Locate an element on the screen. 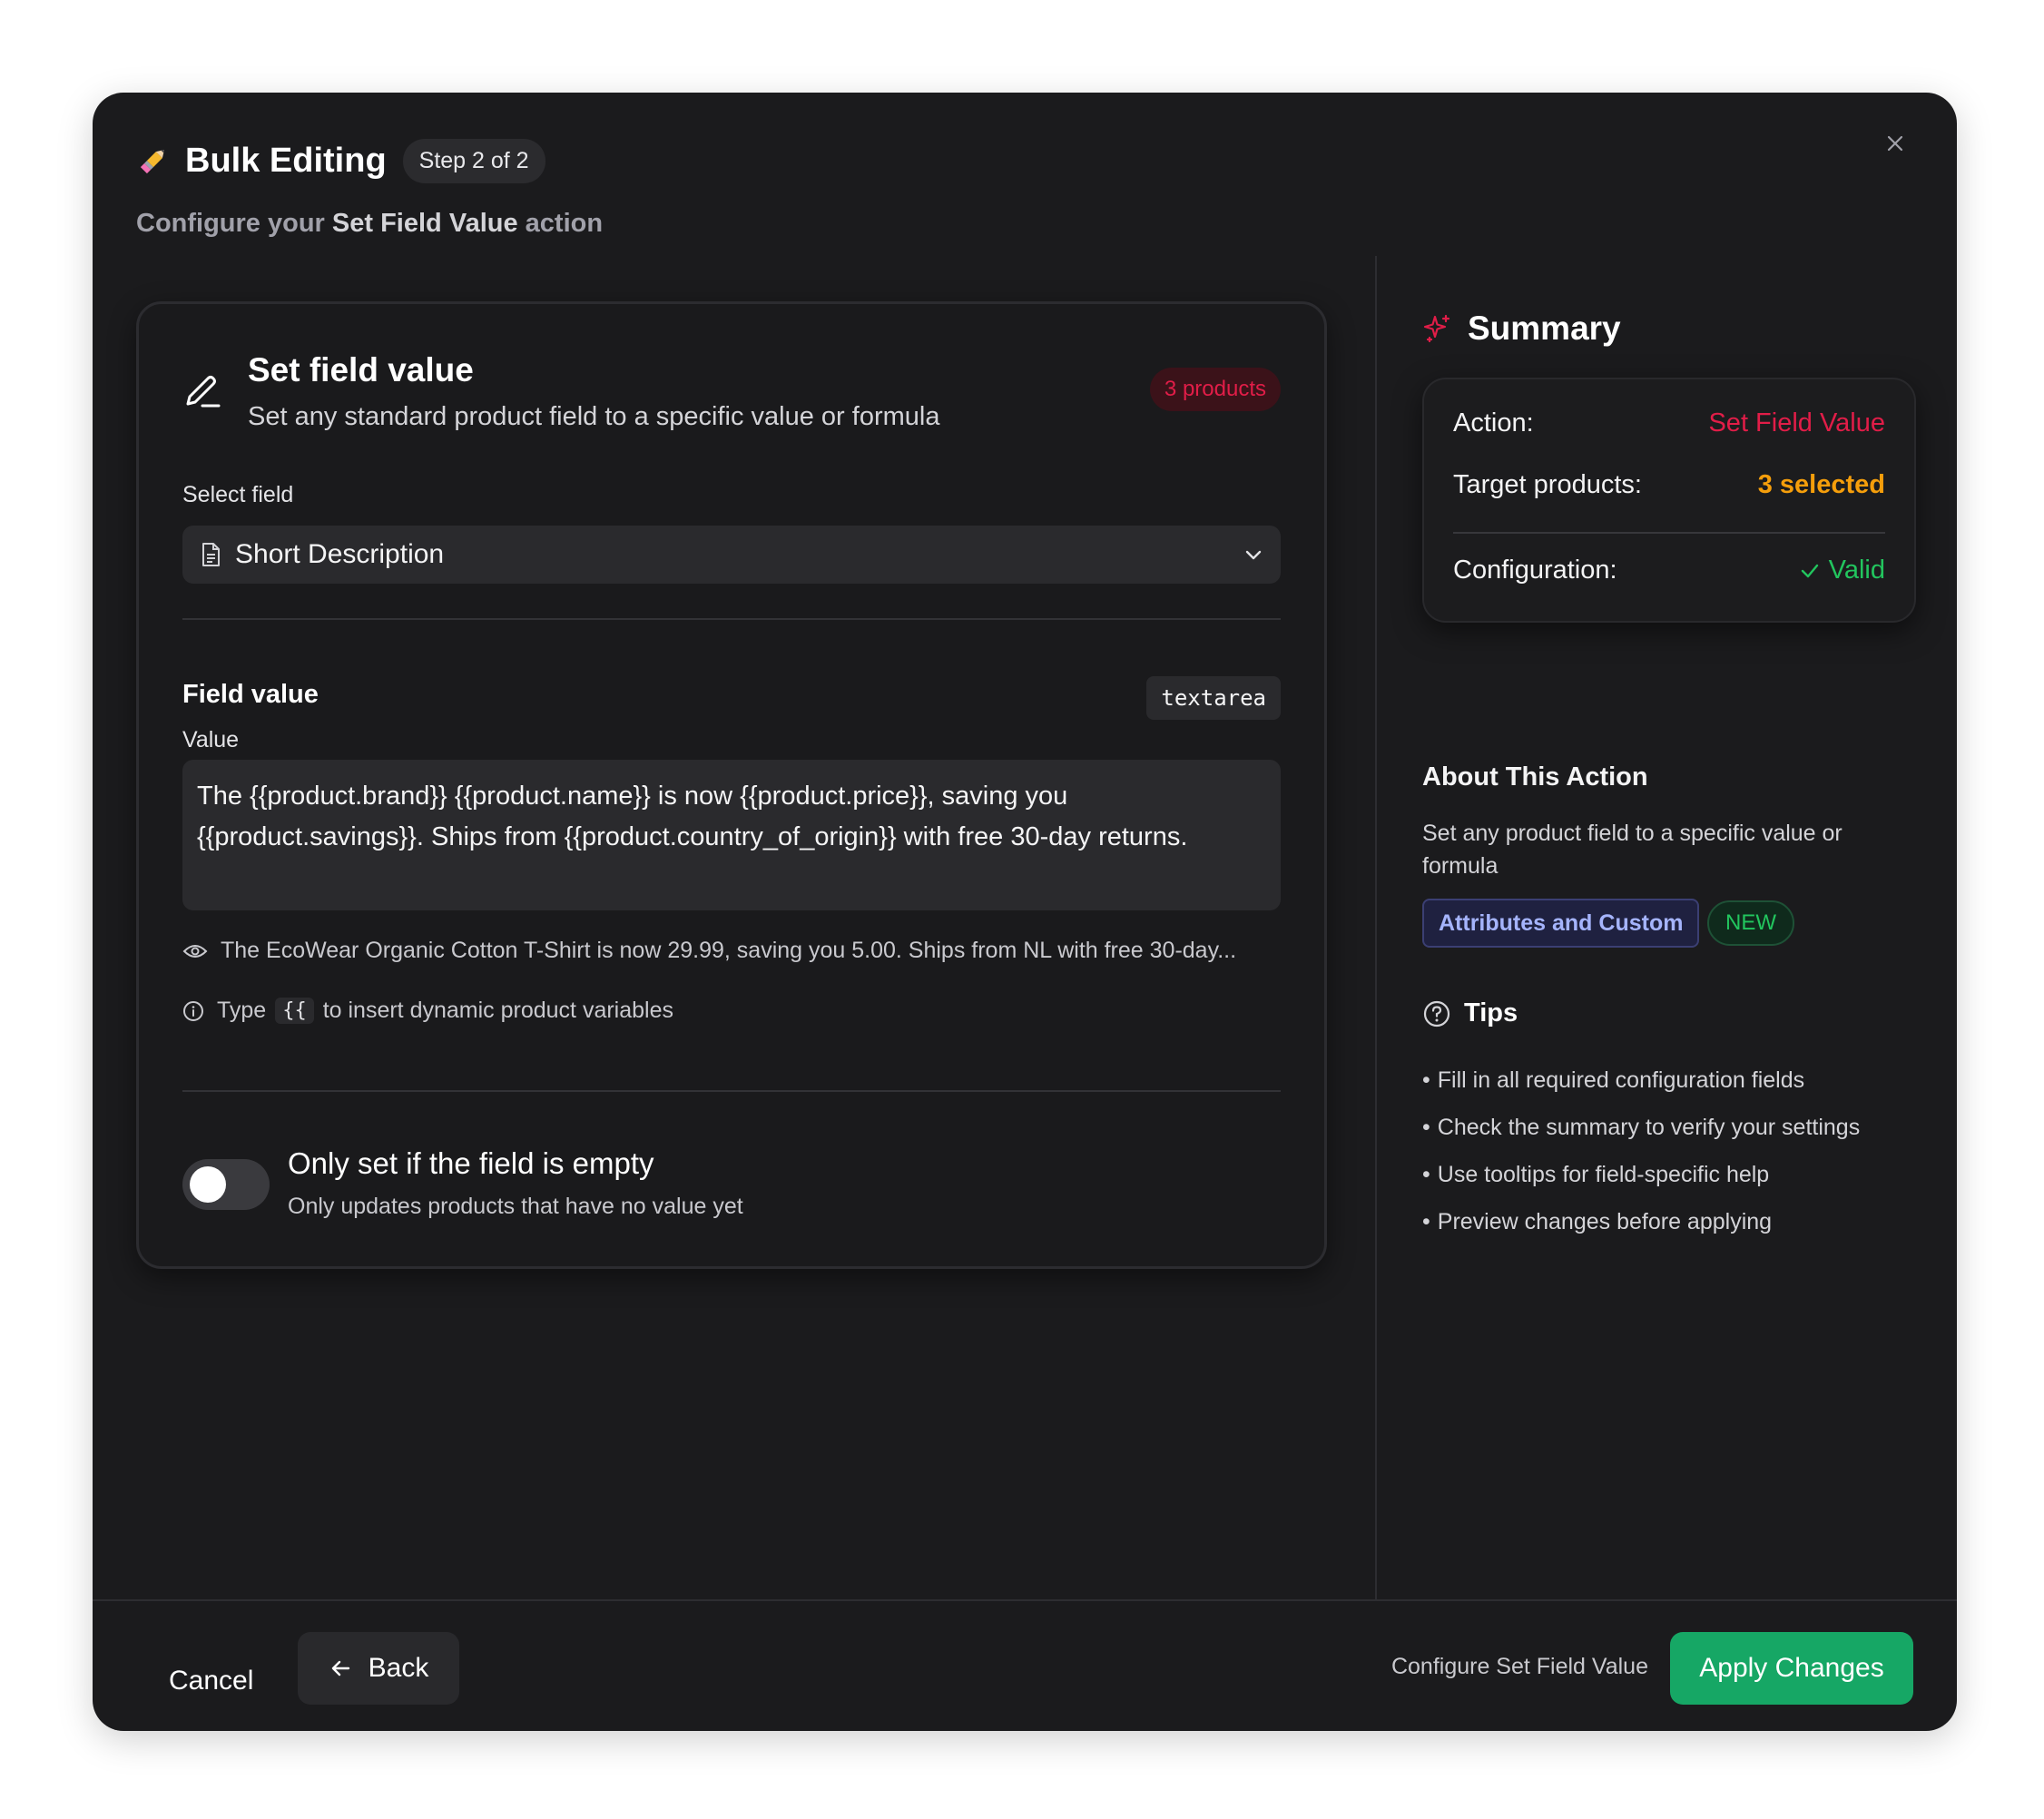 The height and width of the screenshot is (1819, 2044). selected-field-value: Short Description is located at coordinates (340, 554).